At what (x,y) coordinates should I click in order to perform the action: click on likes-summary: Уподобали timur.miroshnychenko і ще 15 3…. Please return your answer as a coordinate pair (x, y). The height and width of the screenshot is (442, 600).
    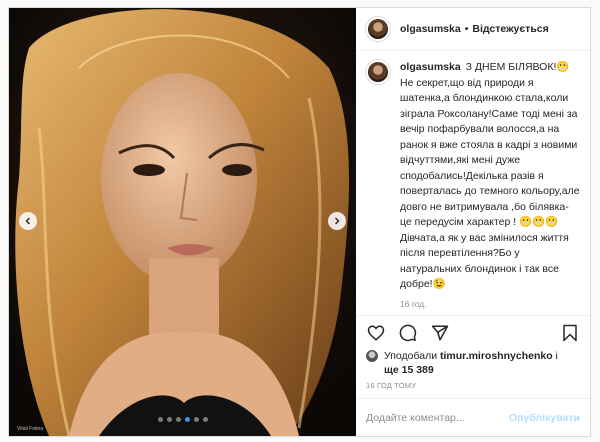
    Looking at the image, I should click on (473, 363).